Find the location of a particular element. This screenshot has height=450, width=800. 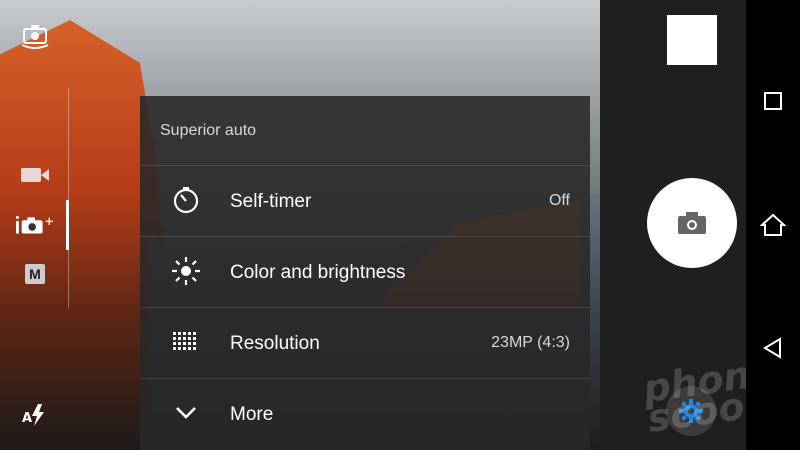

menu-item-label: Color and brightness is located at coordinates (318, 272).